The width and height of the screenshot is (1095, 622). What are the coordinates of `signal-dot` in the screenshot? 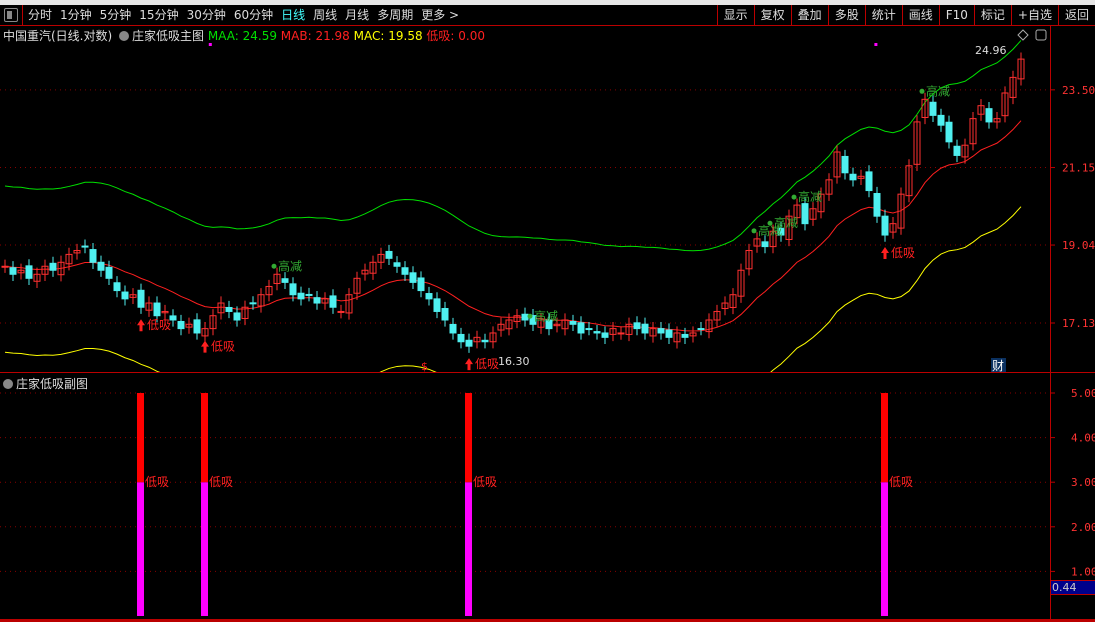 It's located at (876, 44).